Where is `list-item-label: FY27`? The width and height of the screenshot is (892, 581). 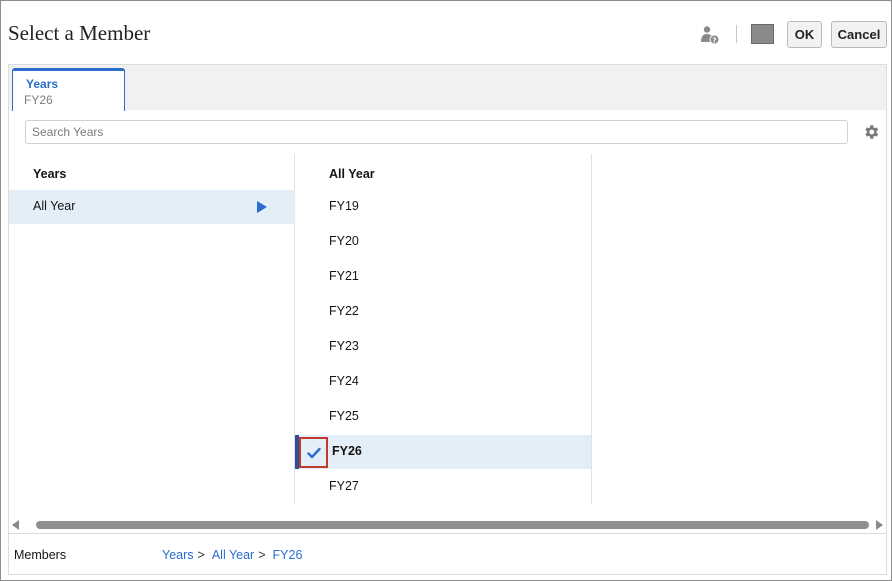
list-item-label: FY27 is located at coordinates (344, 486).